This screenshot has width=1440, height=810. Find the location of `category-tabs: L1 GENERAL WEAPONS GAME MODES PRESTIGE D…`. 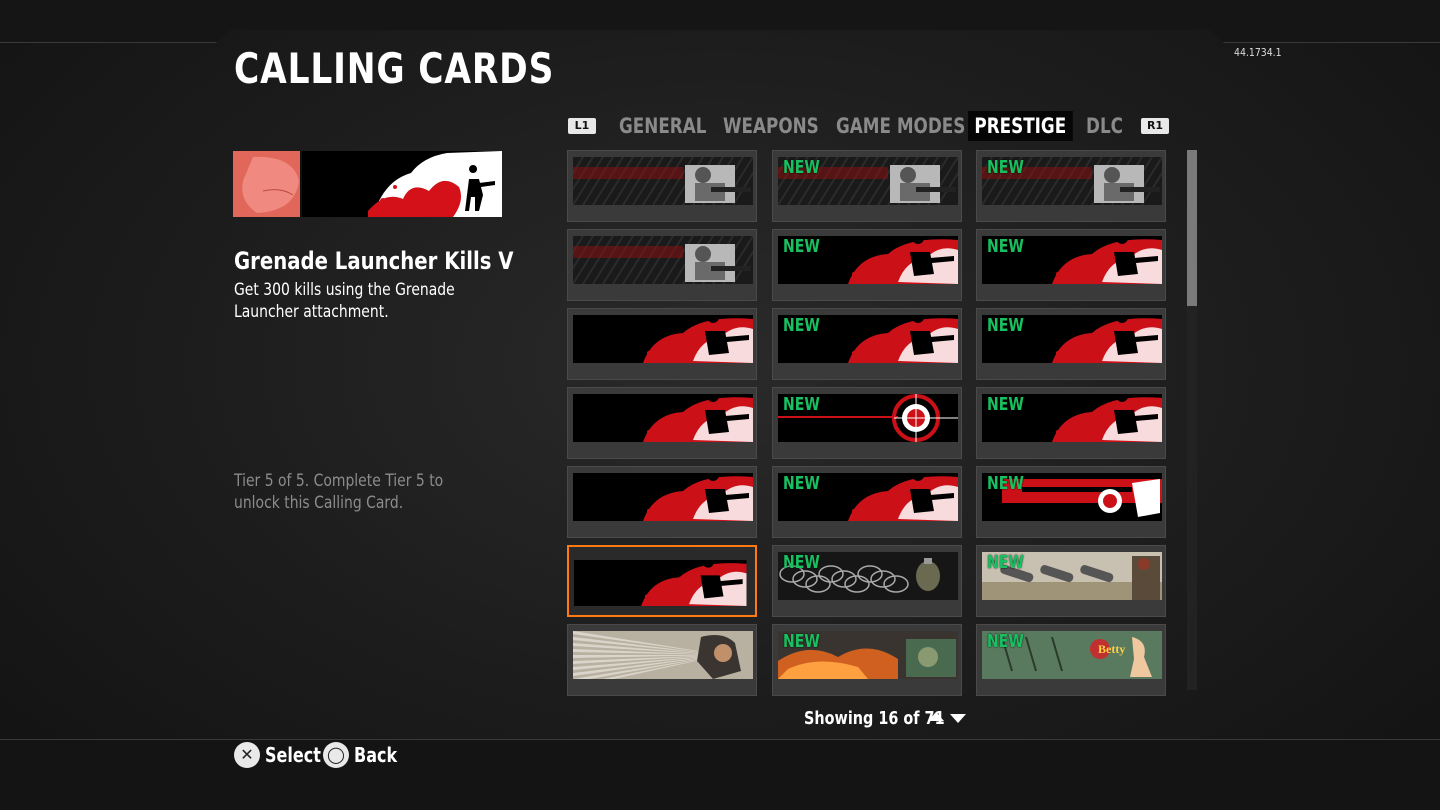

category-tabs: L1 GENERAL WEAPONS GAME MODES PRESTIGE D… is located at coordinates (868, 126).